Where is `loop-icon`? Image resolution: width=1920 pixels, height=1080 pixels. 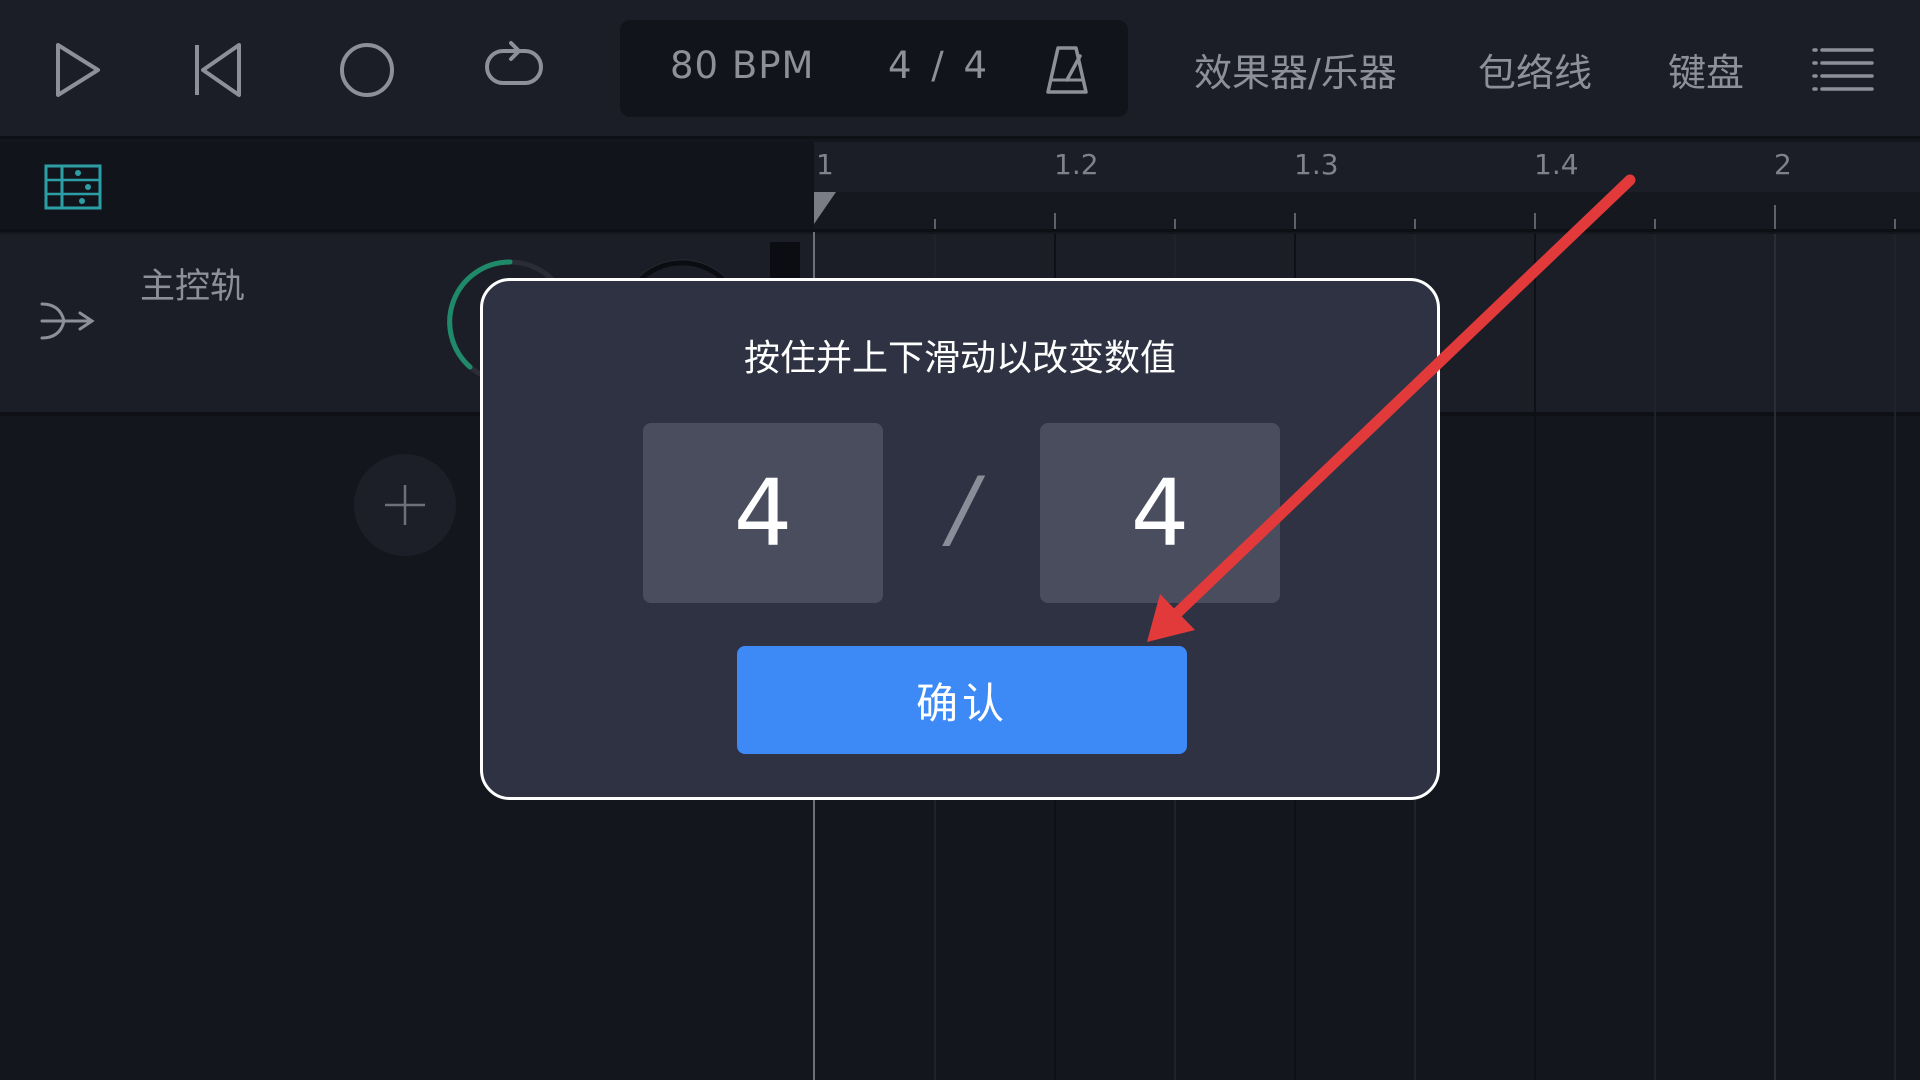 loop-icon is located at coordinates (514, 63).